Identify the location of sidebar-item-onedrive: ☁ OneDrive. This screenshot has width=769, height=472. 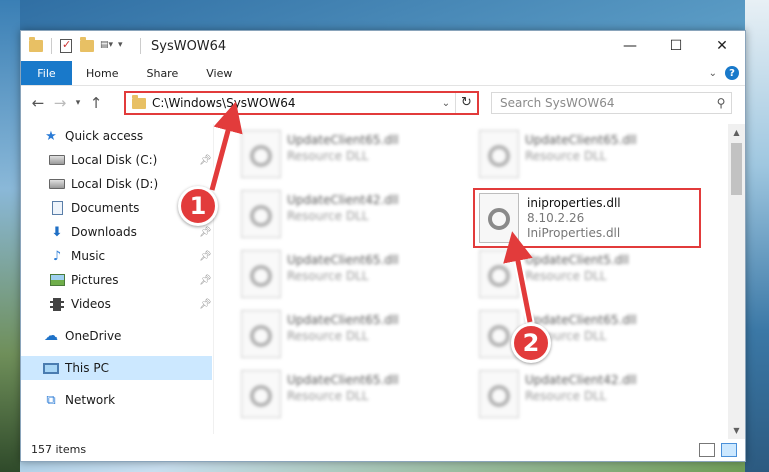
(116, 336).